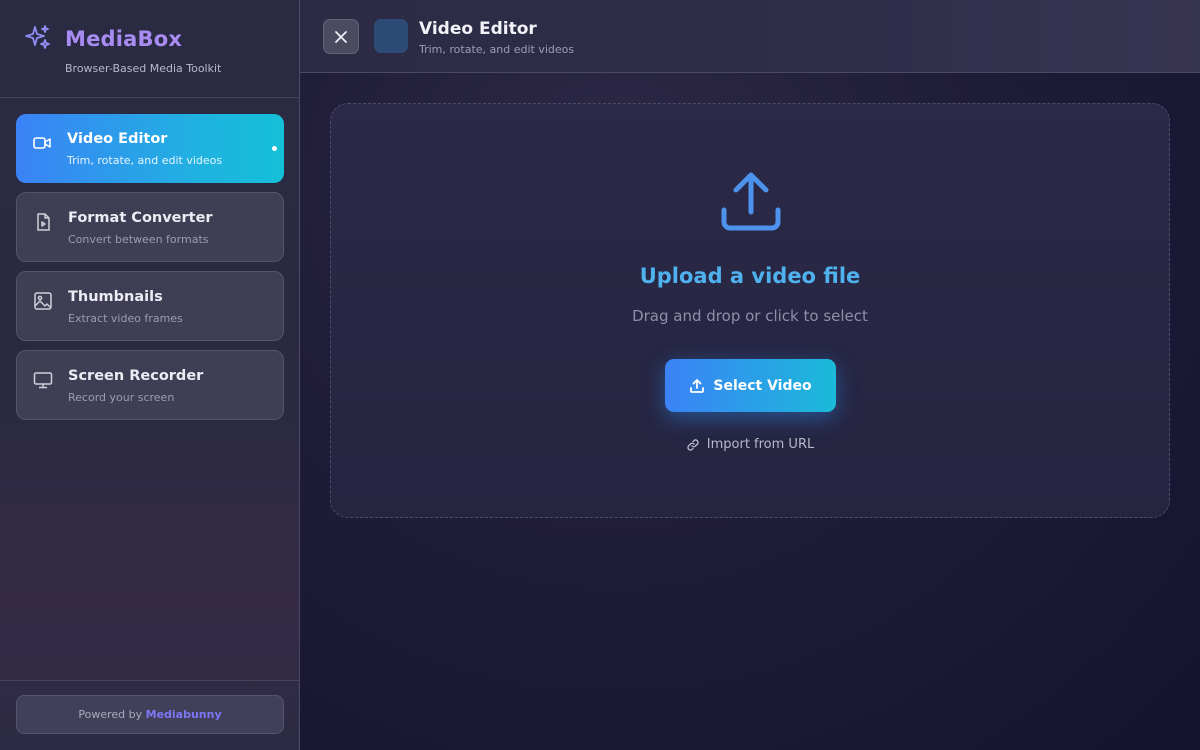  What do you see at coordinates (760, 444) in the screenshot?
I see `import-from-url-label: Import from URL` at bounding box center [760, 444].